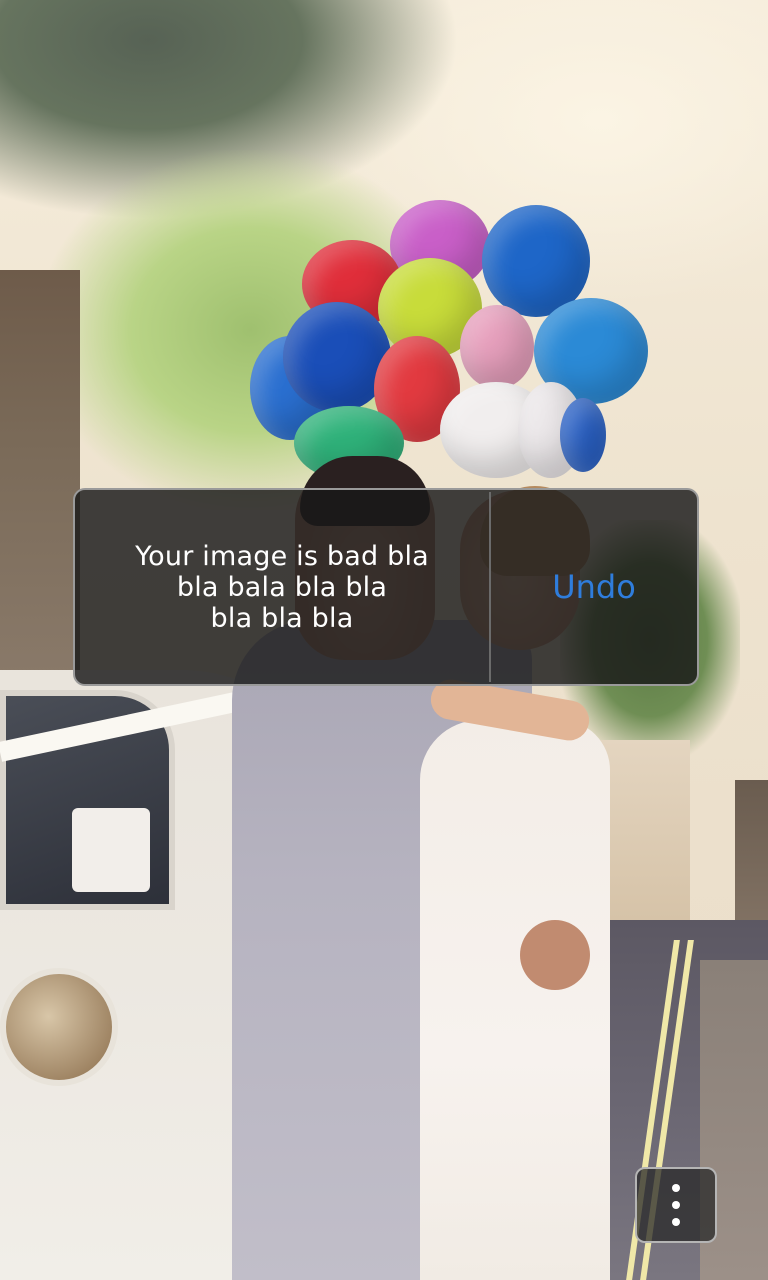  Describe the element at coordinates (515, 1000) in the screenshot. I see `bride-dress` at that location.